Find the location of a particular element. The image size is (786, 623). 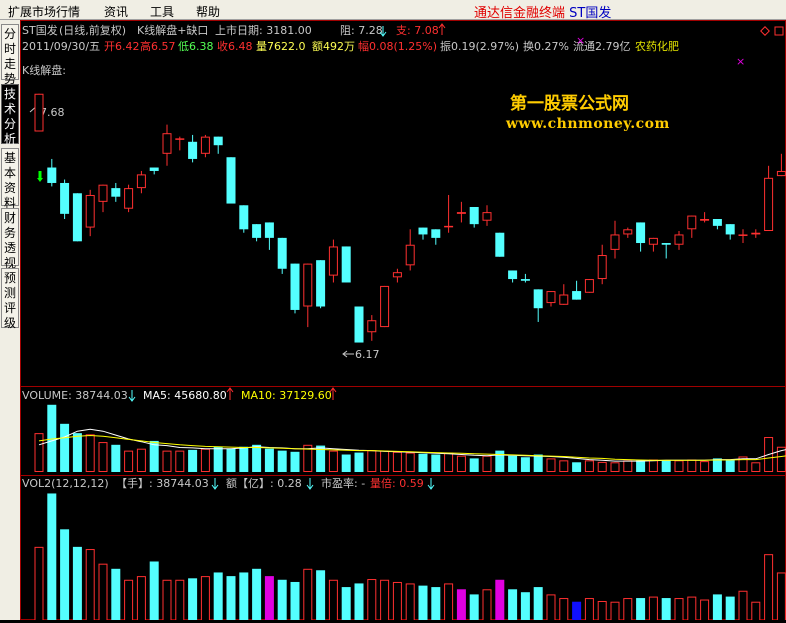

tab-financials-label: 财务透视 is located at coordinates (9, 240).